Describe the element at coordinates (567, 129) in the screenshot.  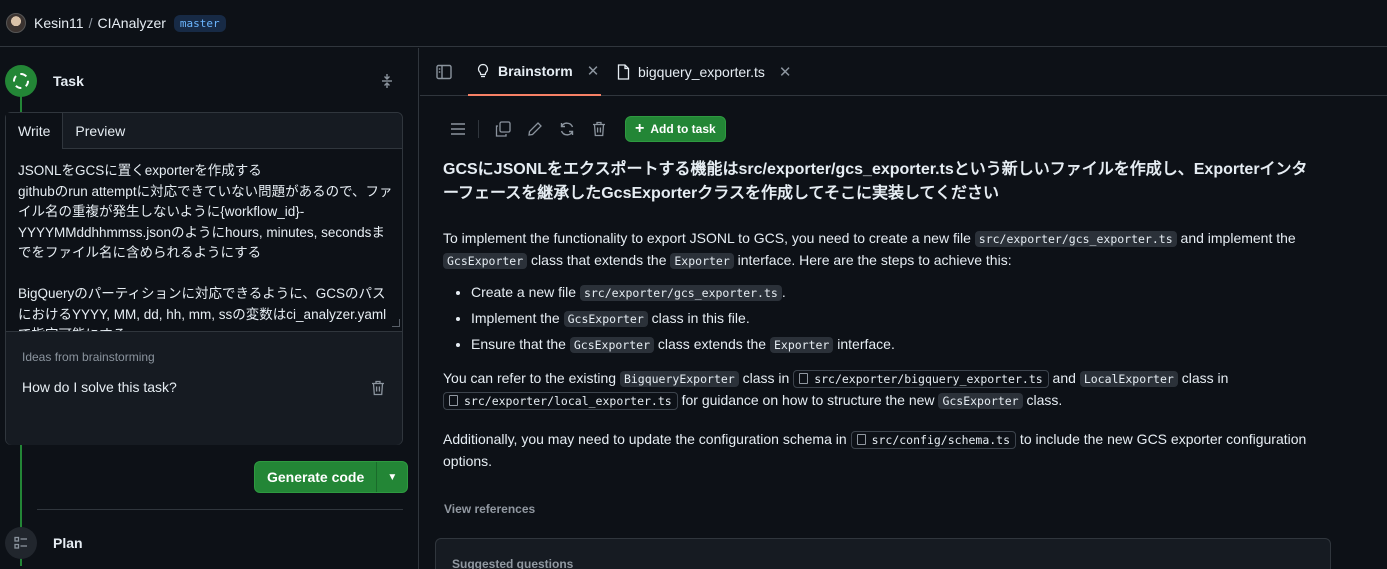
I see `refresh-icon` at that location.